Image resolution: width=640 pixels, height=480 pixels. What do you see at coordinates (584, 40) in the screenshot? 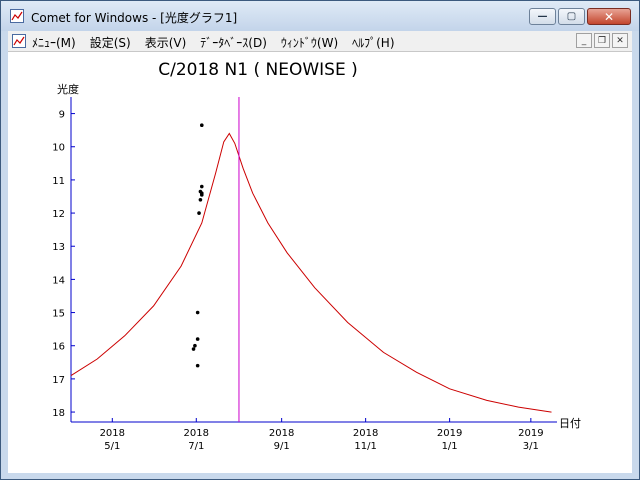
I see `mdi-minimize-button: _` at bounding box center [584, 40].